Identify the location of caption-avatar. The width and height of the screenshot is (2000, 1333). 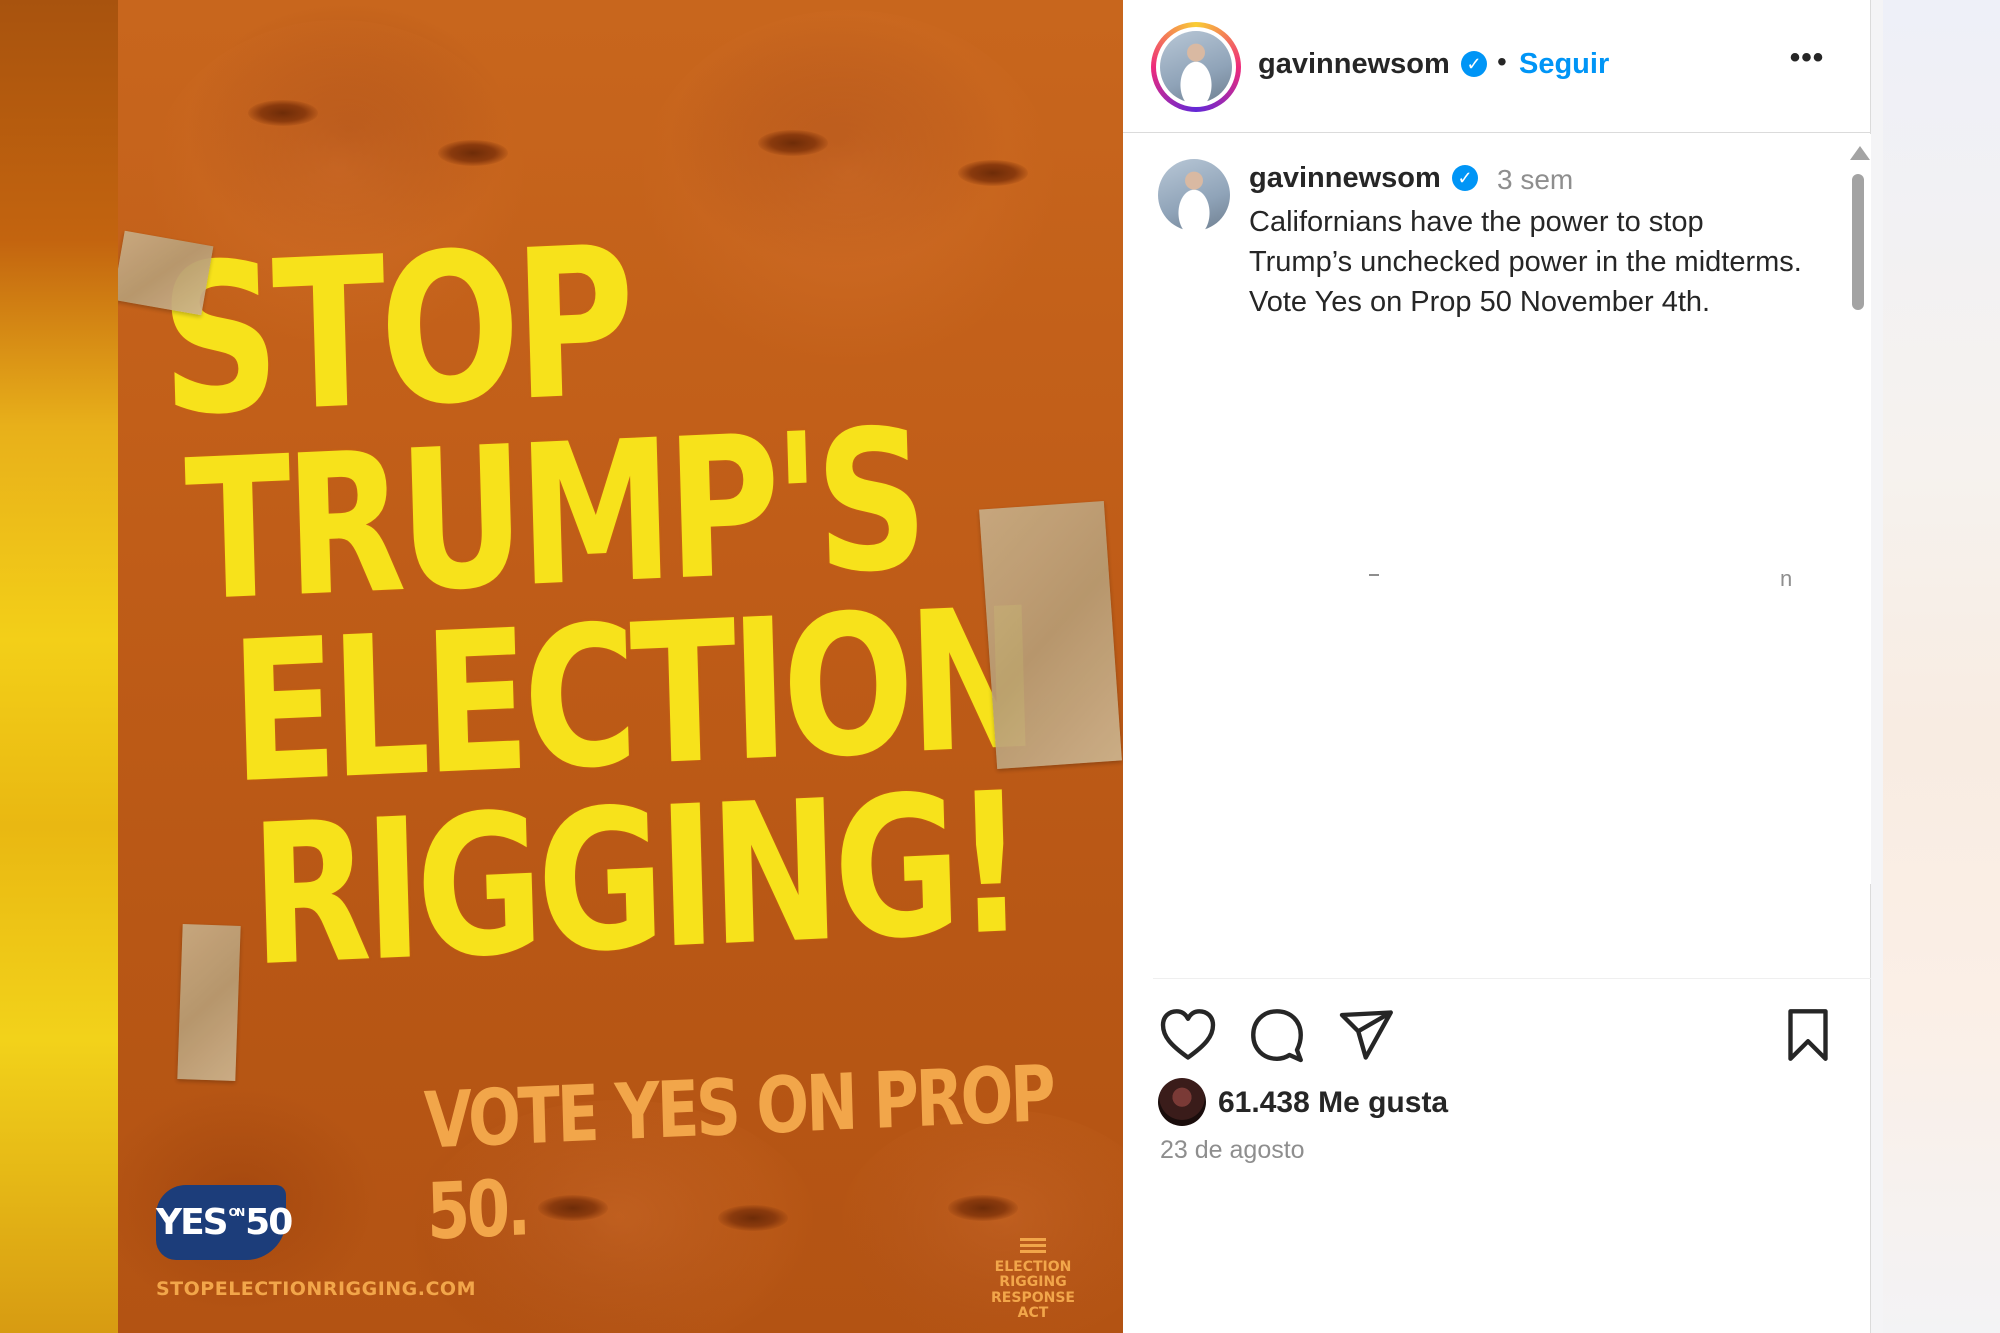
(1194, 195).